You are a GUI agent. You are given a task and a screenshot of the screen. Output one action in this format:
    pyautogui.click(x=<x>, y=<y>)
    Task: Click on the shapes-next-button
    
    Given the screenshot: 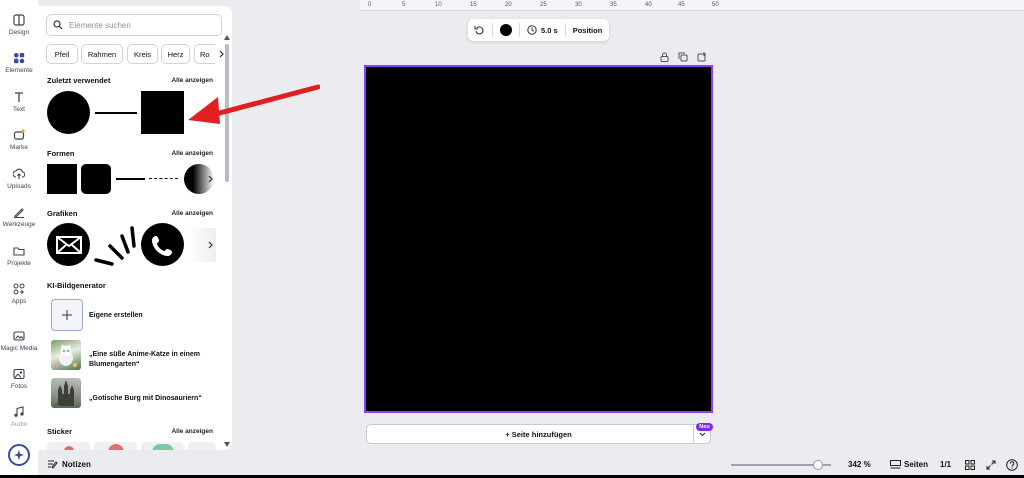 What is the action you would take?
    pyautogui.click(x=211, y=179)
    